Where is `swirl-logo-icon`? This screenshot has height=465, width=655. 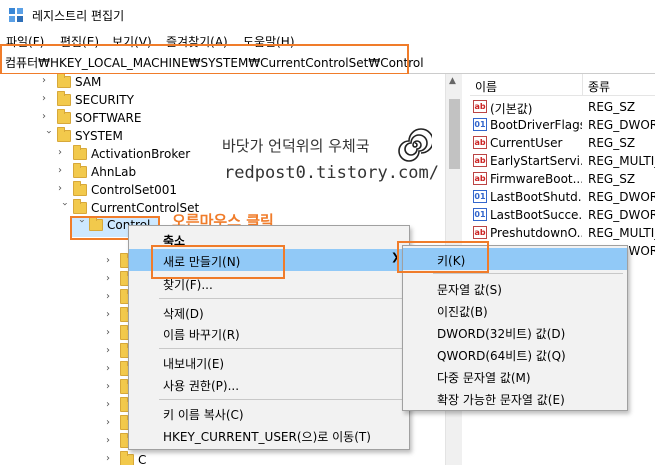
swirl-logo-icon is located at coordinates (415, 145).